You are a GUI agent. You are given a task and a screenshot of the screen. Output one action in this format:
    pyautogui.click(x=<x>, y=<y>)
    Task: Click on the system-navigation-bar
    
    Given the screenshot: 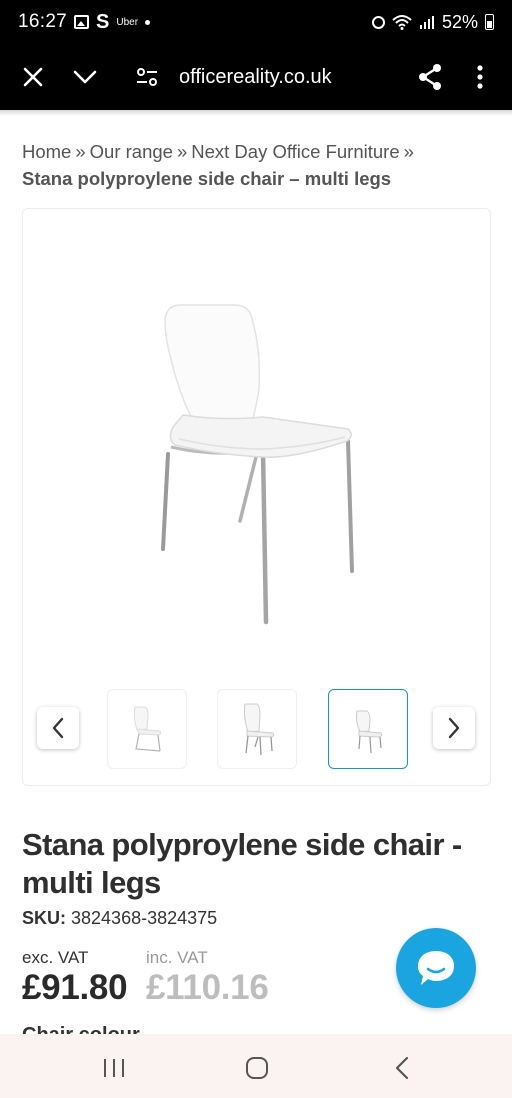 What is the action you would take?
    pyautogui.click(x=256, y=1066)
    